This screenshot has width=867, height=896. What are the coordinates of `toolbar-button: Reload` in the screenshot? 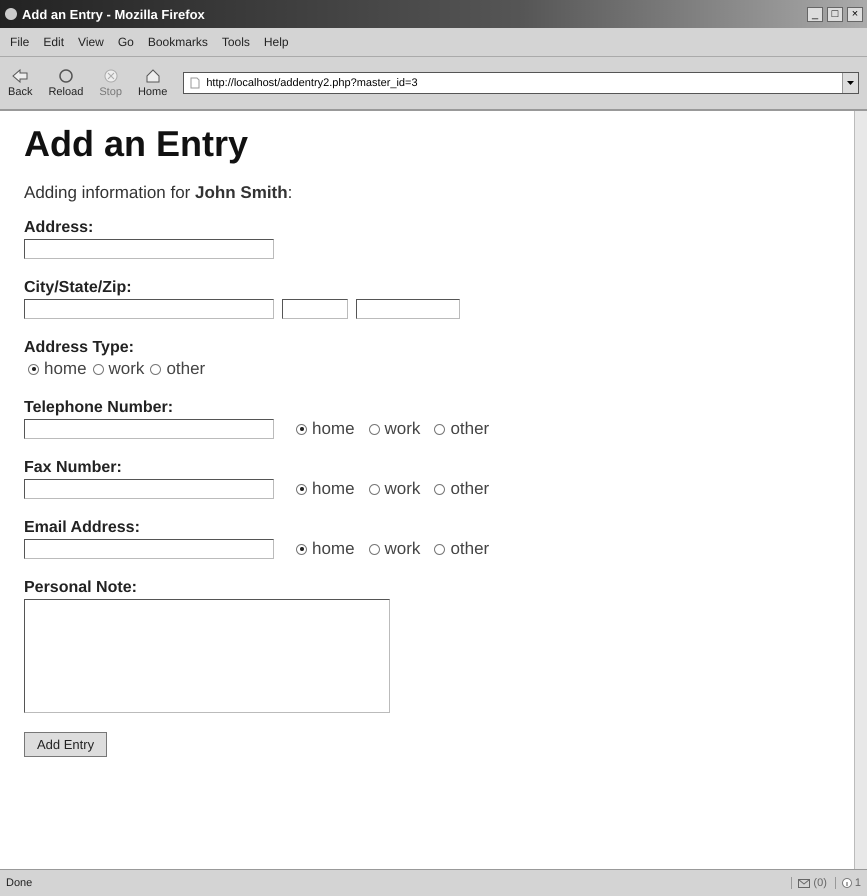 It's located at (66, 83).